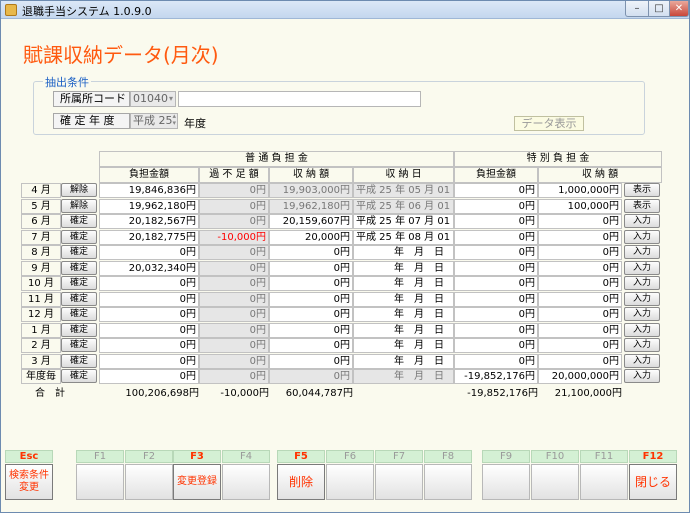 Image resolution: width=690 pixels, height=513 pixels. I want to click on fkey-label-f7: F7, so click(399, 456).